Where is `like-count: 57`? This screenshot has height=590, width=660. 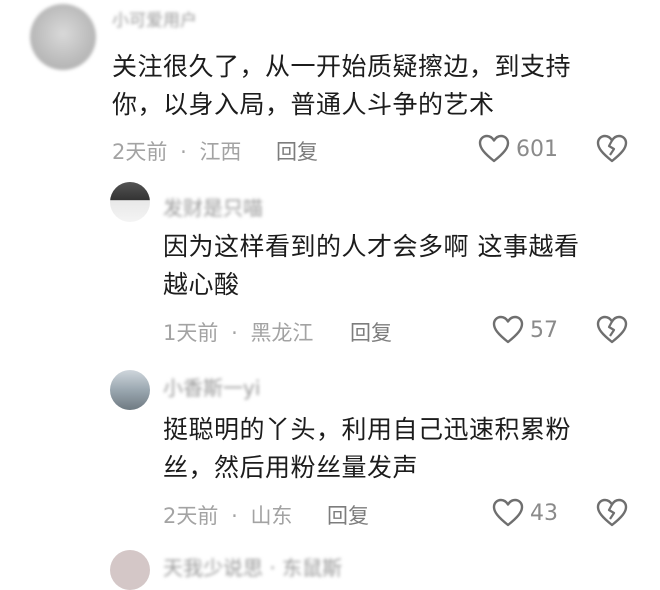
like-count: 57 is located at coordinates (544, 330).